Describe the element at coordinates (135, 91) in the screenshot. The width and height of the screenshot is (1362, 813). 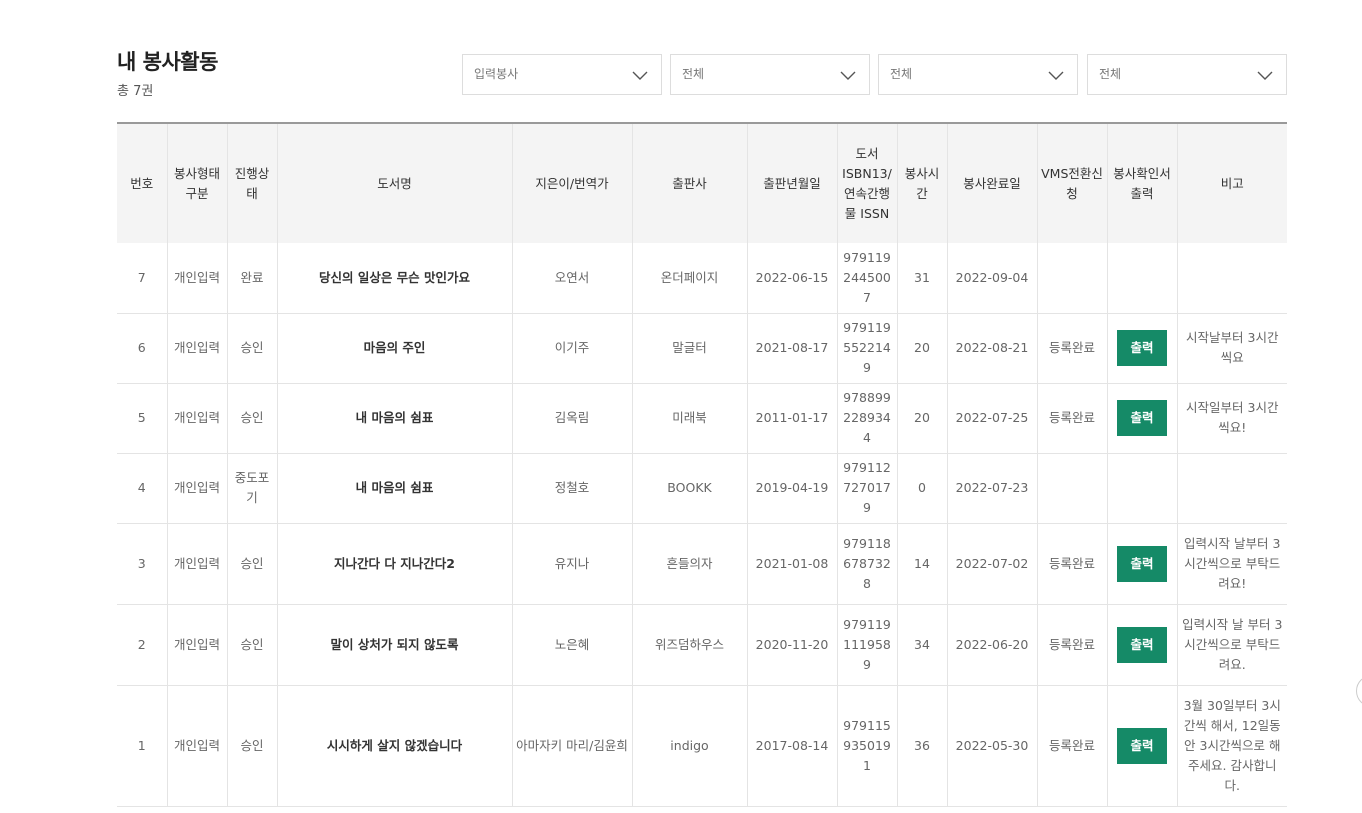
I see `total-count: 총 7권` at that location.